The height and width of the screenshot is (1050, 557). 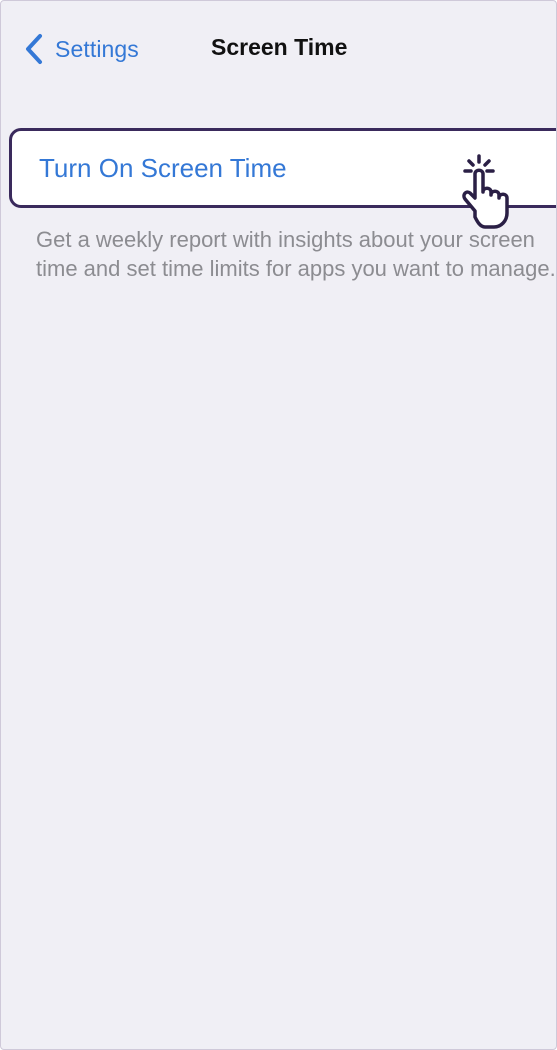 I want to click on back-button: Settings, so click(x=81, y=49).